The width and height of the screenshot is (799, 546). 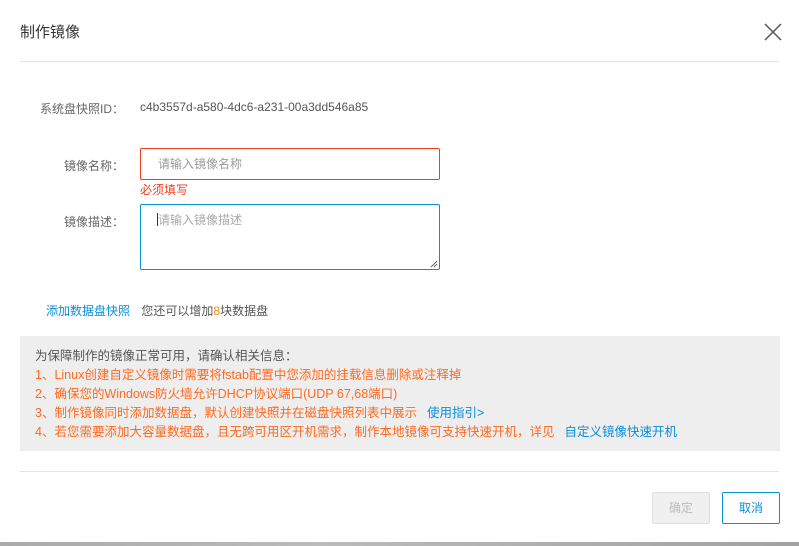 I want to click on image-name-placeholder: 请输入镜像名称, so click(x=200, y=164).